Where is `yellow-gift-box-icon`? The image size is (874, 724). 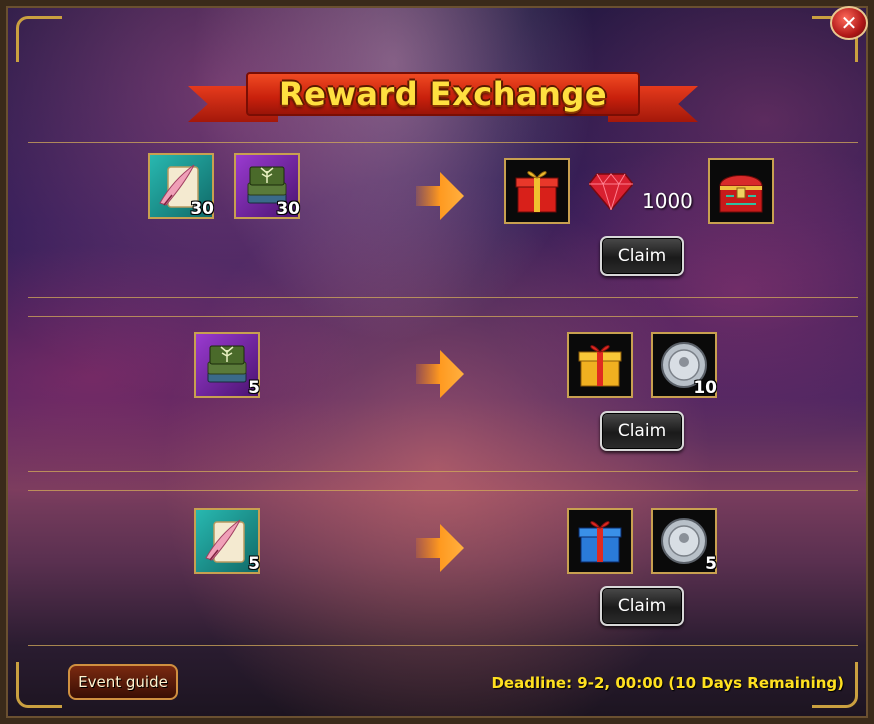 yellow-gift-box-icon is located at coordinates (600, 365).